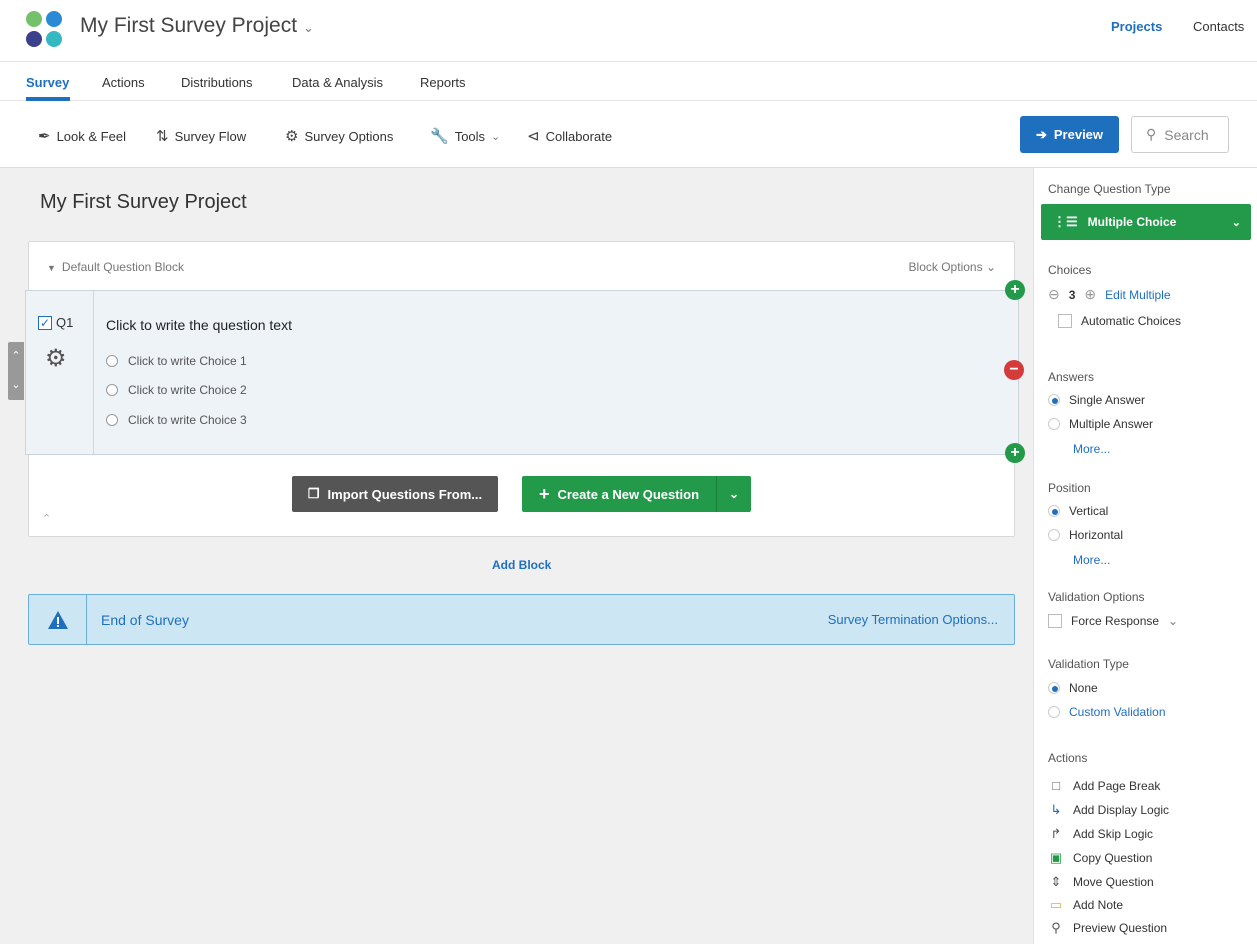 This screenshot has height=944, width=1257. I want to click on preview-question-action: ⚲ Preview Question, so click(1107, 928).